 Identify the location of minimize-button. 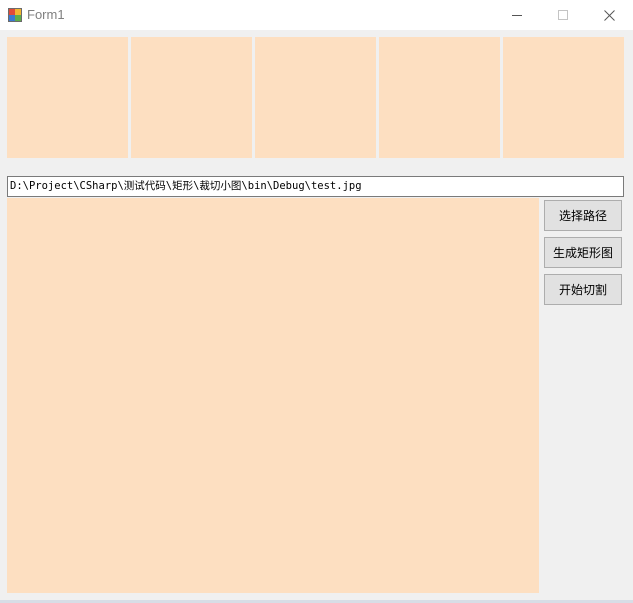
(517, 15).